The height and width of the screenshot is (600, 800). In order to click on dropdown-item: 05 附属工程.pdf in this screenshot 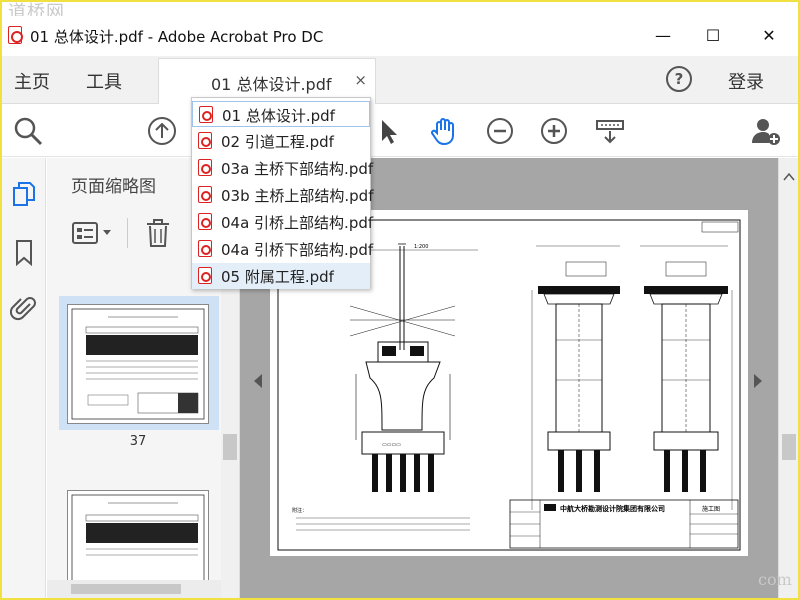, I will do `click(281, 276)`.